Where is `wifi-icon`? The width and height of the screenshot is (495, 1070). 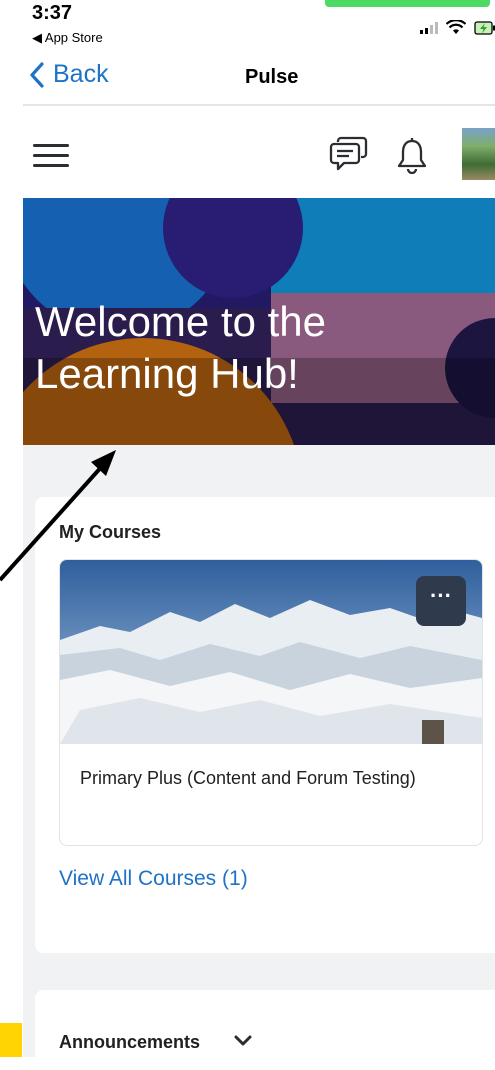 wifi-icon is located at coordinates (456, 27).